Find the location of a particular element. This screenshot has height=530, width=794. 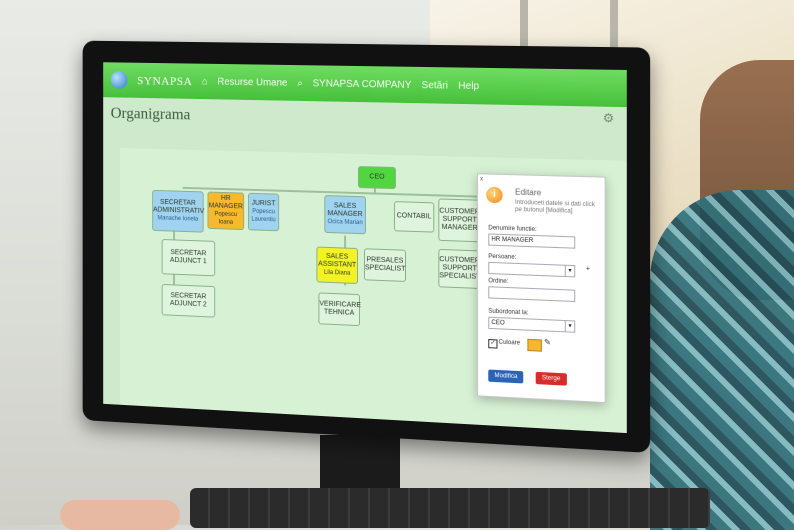

org-node-contabil: CONTABIL is located at coordinates (414, 216).